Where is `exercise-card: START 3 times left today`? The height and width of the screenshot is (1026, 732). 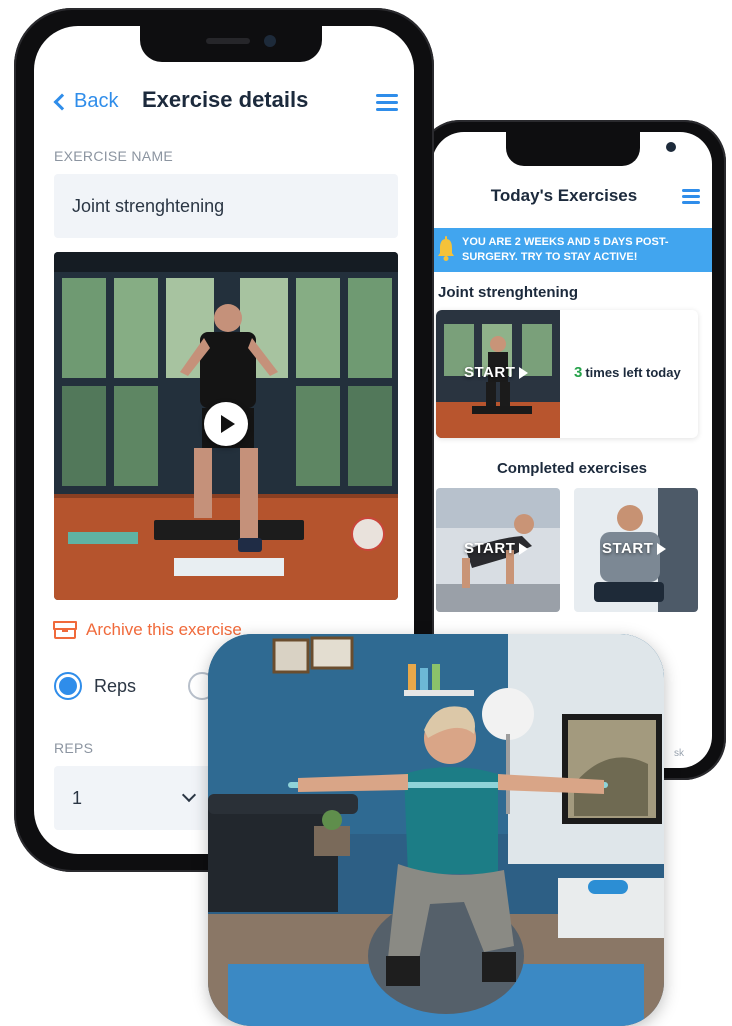
exercise-card: START 3 times left today is located at coordinates (567, 374).